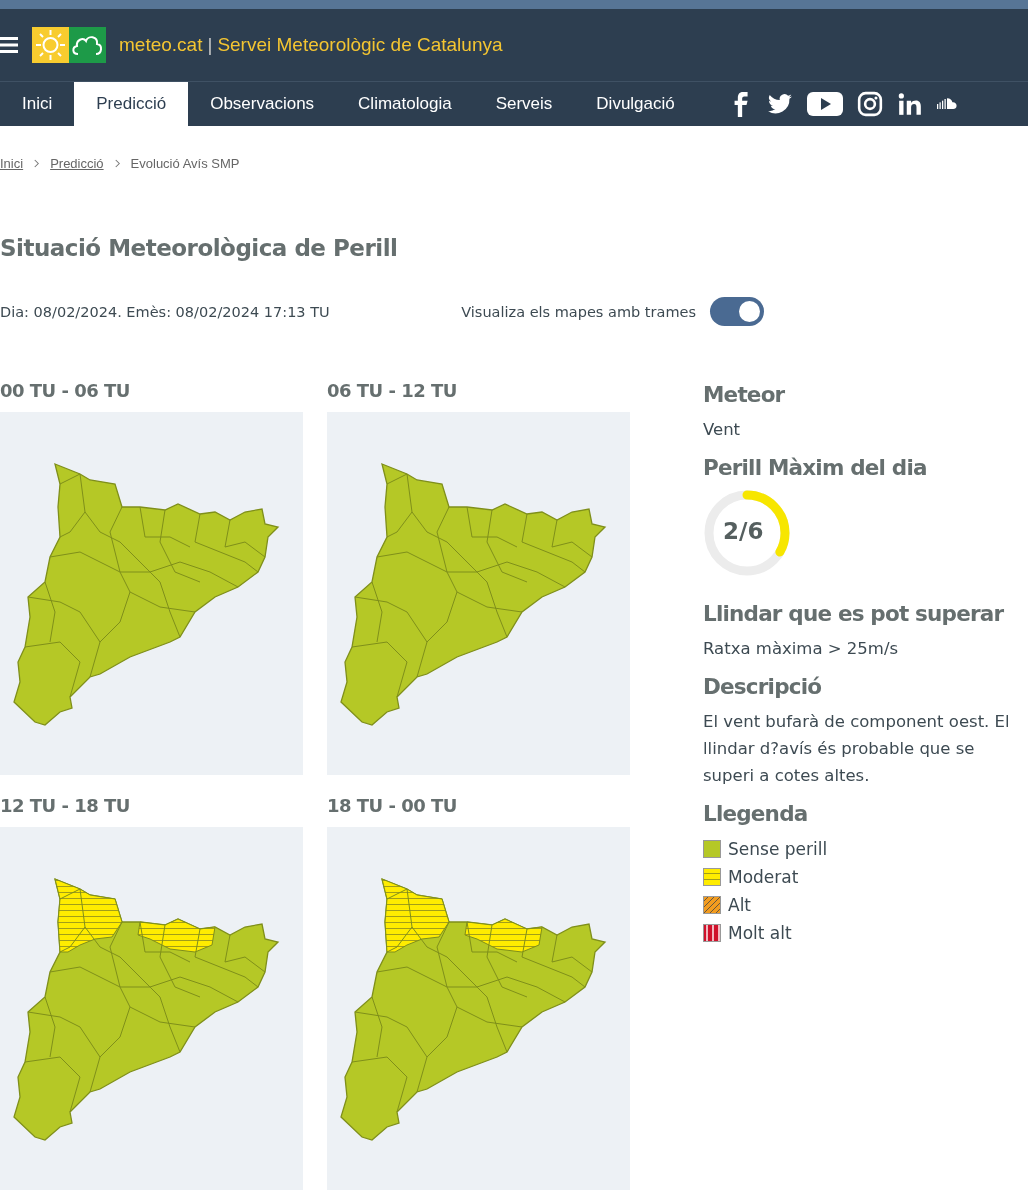 The height and width of the screenshot is (1200, 1028). Describe the element at coordinates (763, 877) in the screenshot. I see `legend-label: Moderat` at that location.